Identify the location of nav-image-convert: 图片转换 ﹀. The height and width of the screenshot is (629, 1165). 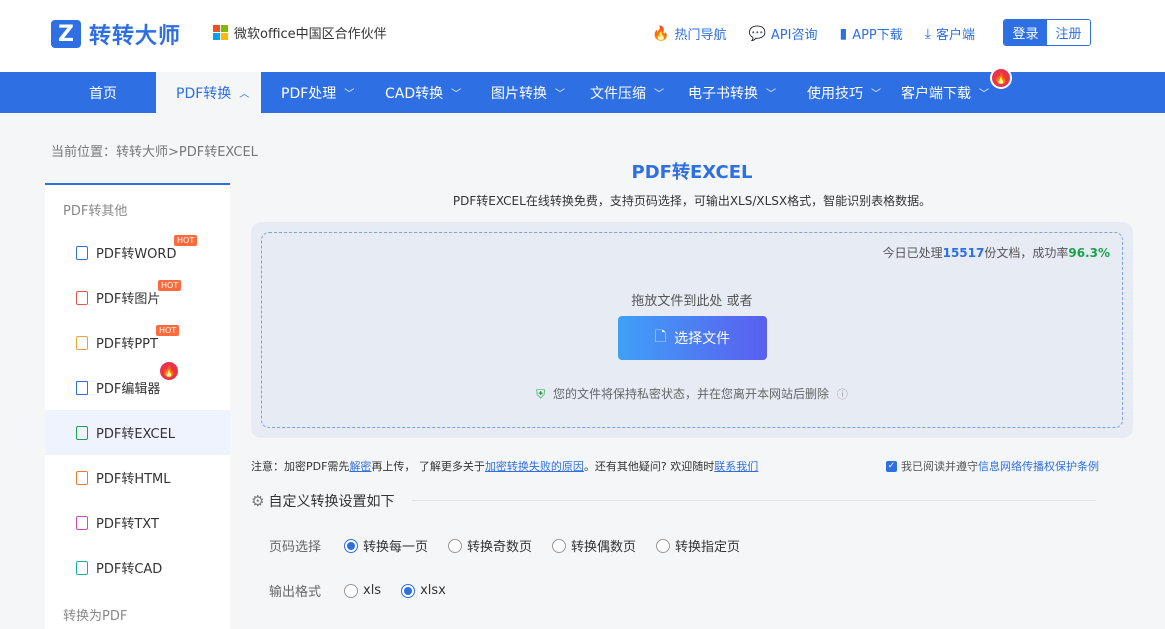
(528, 92).